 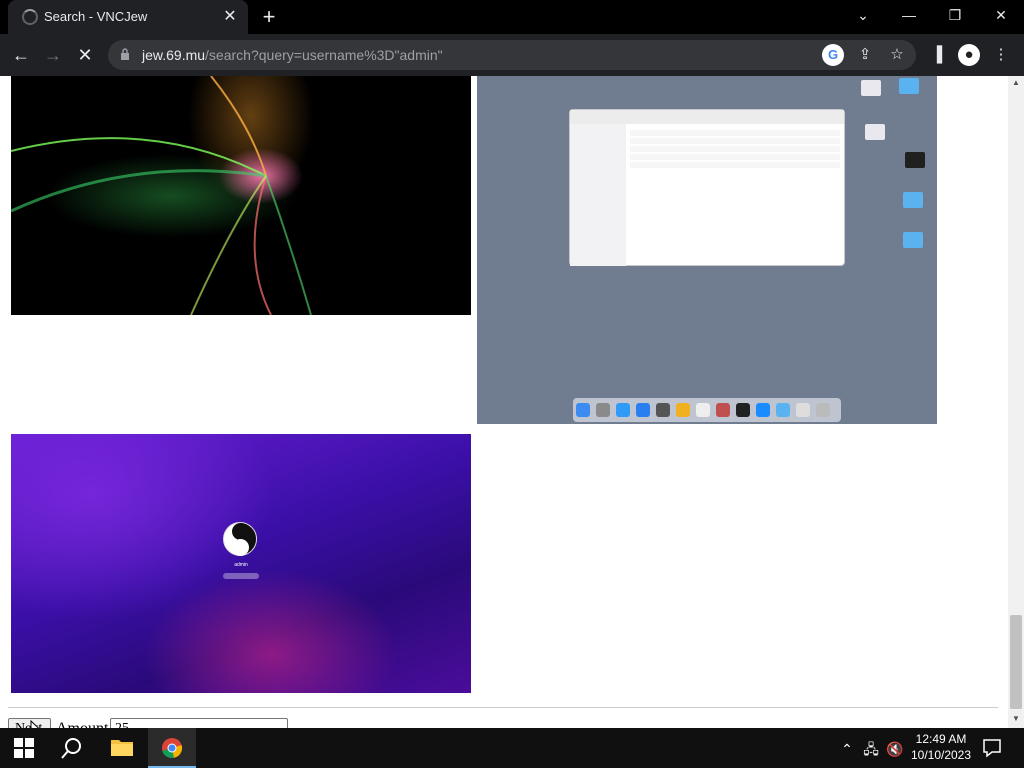 What do you see at coordinates (1001, 55) in the screenshot?
I see `menu-kebab-icon: ⋮` at bounding box center [1001, 55].